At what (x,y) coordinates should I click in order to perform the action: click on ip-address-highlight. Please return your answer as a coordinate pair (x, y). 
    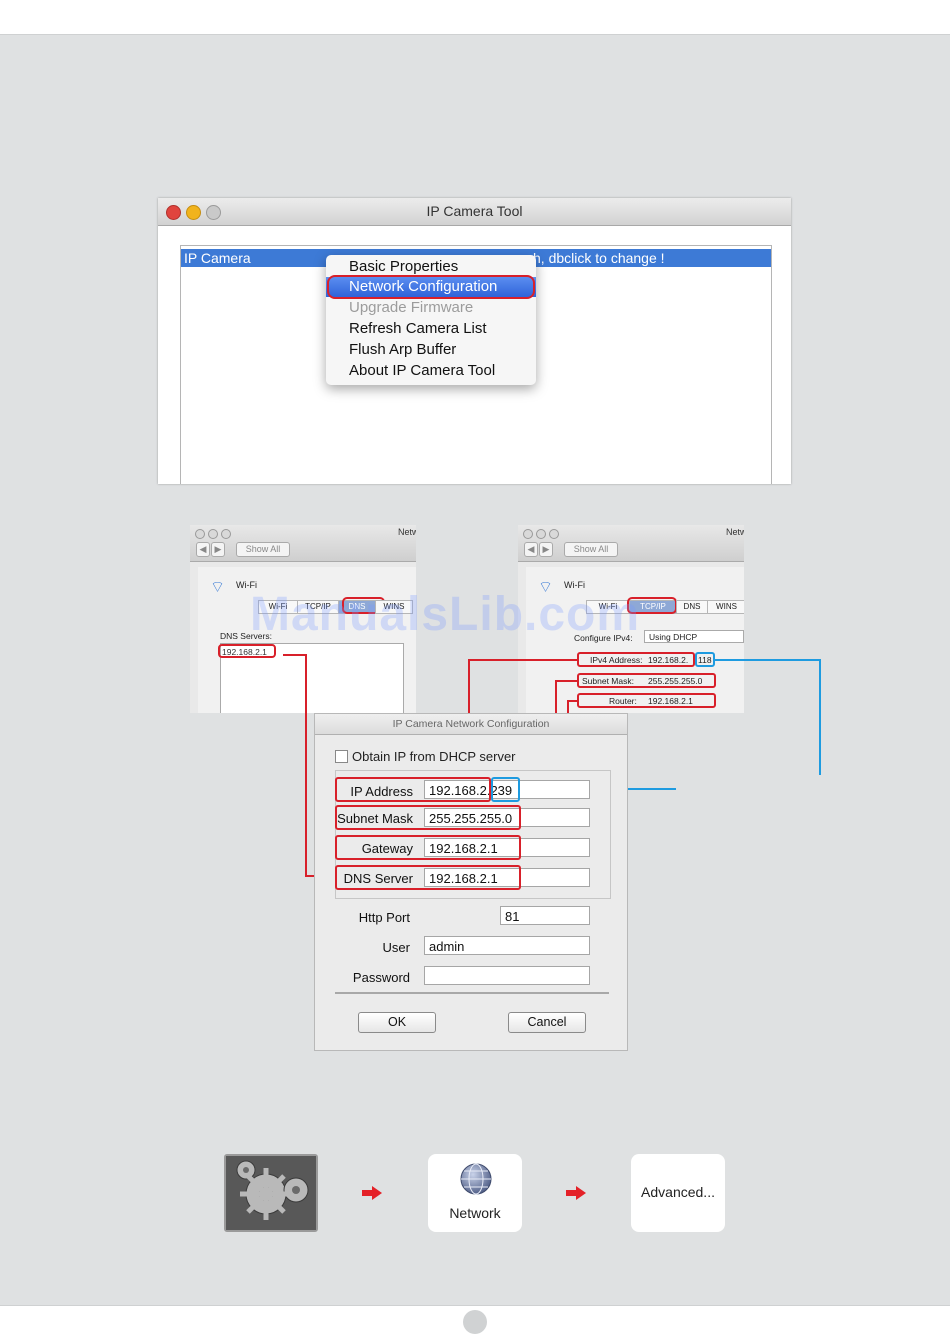
    Looking at the image, I should click on (413, 789).